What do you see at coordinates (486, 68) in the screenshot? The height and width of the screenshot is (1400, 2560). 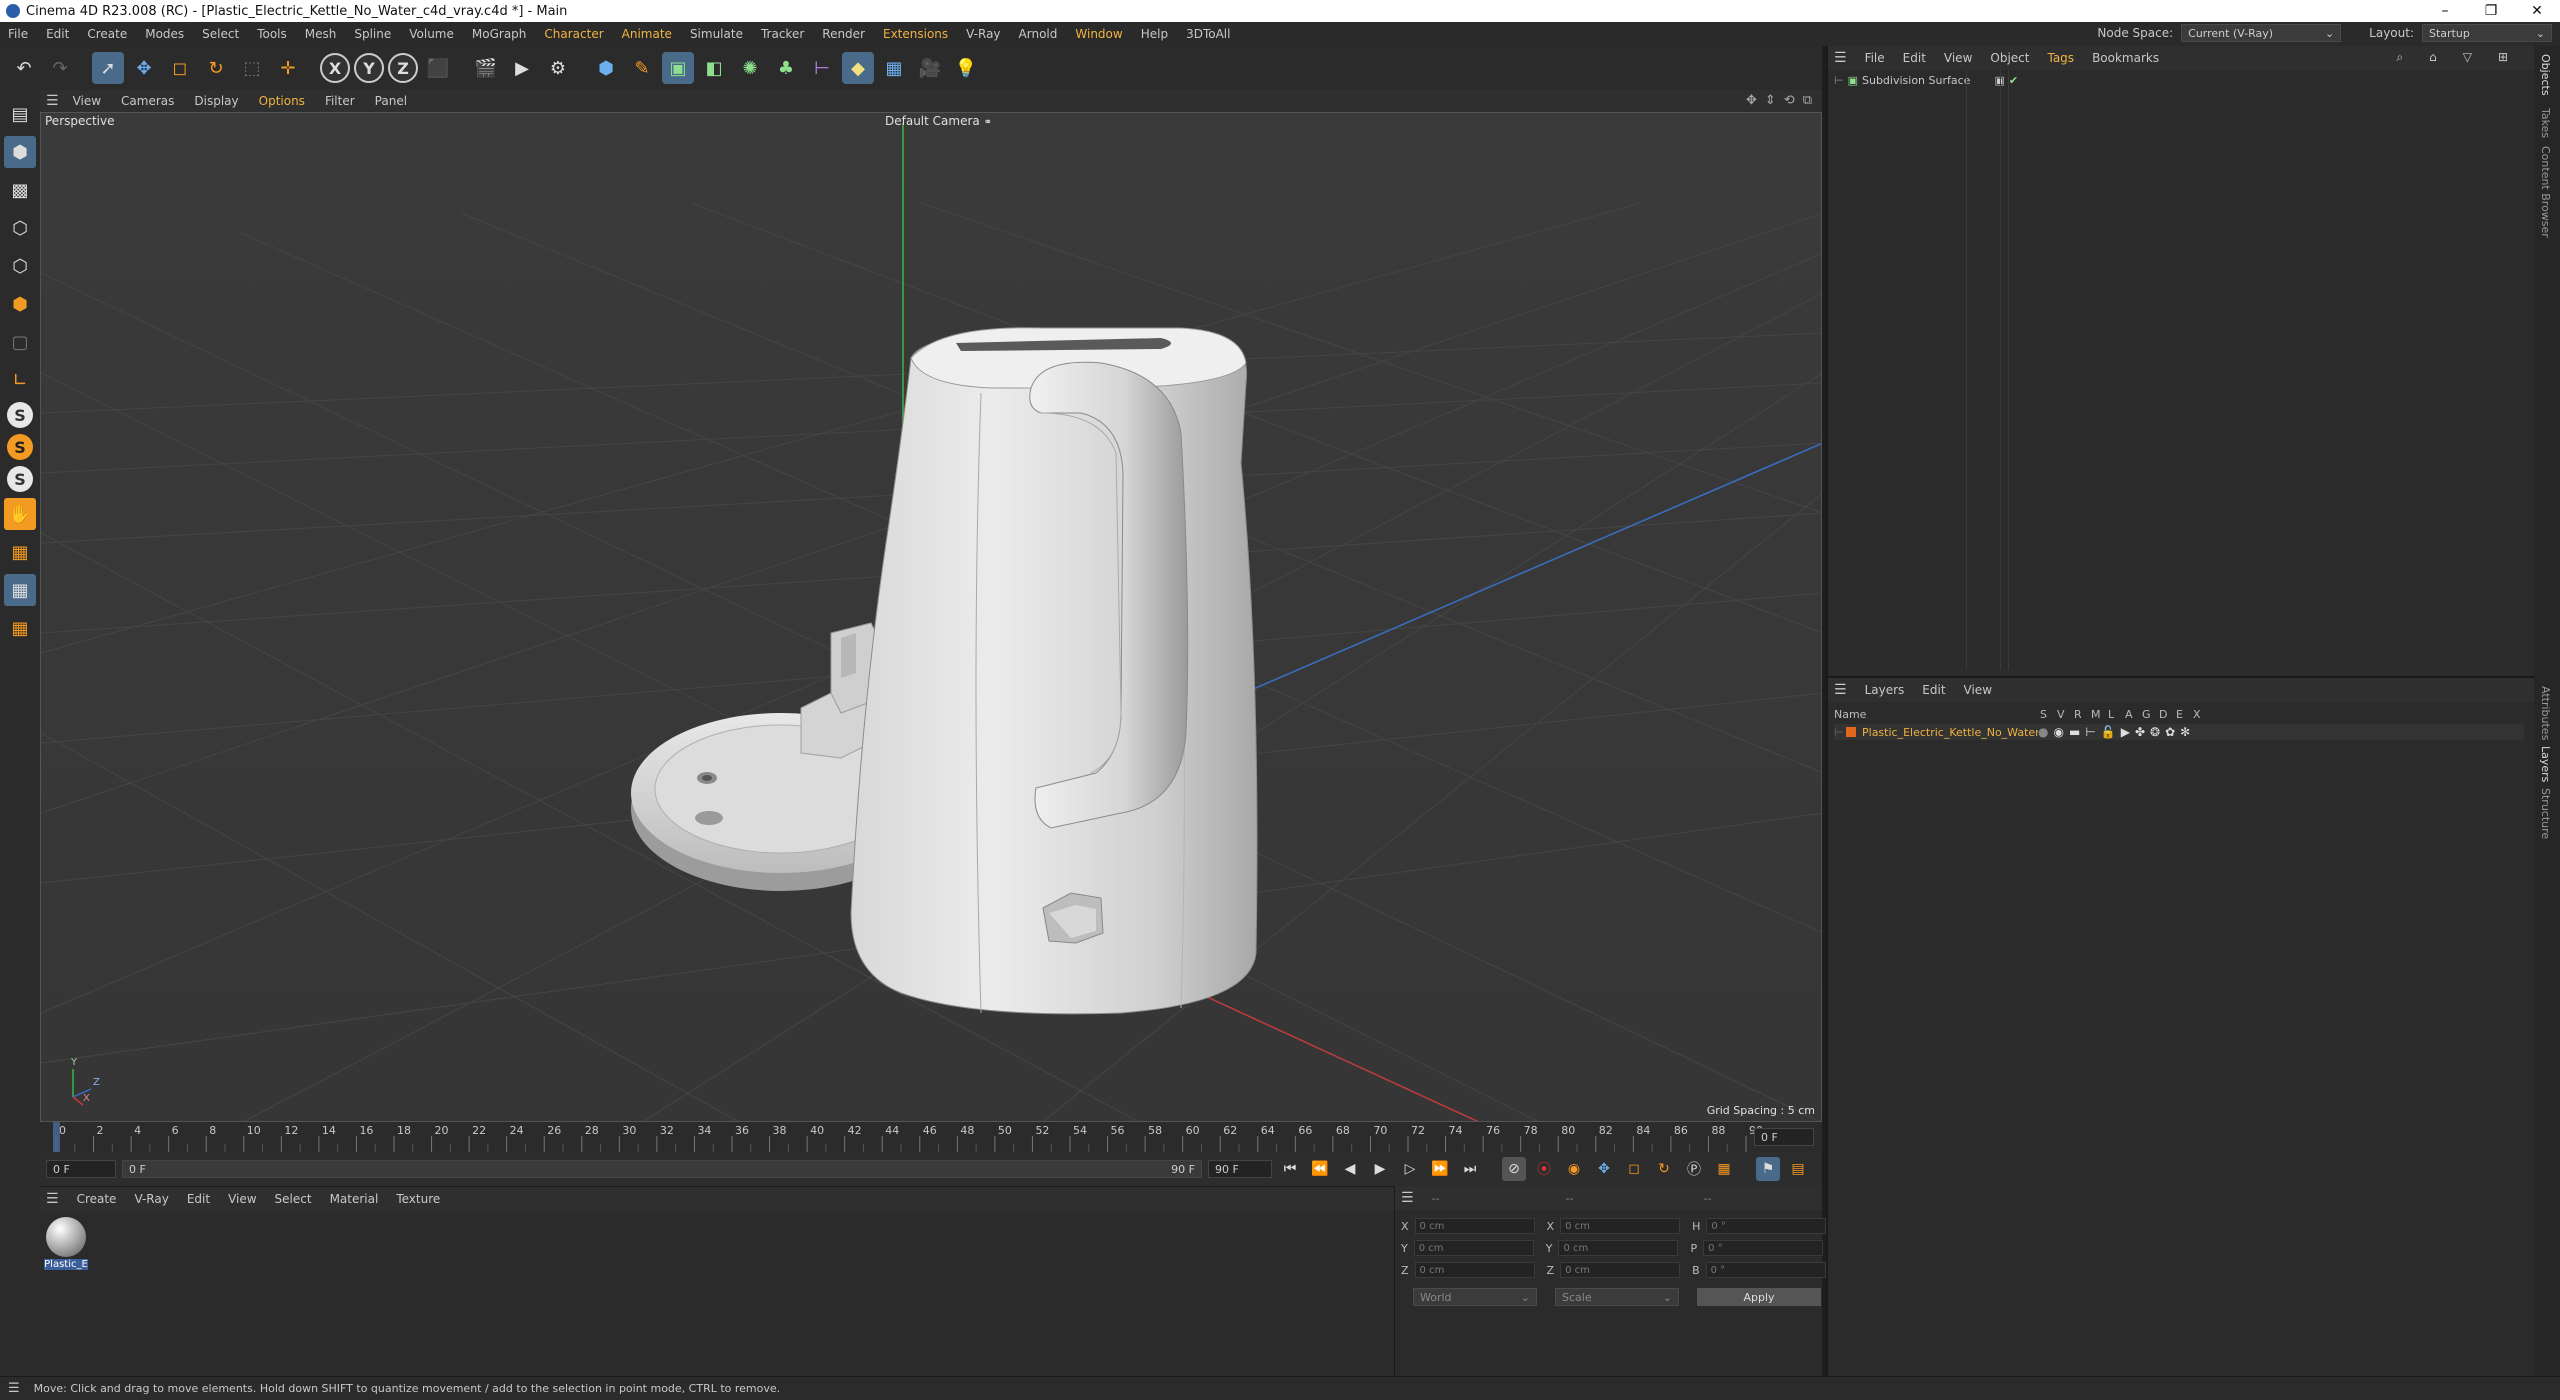 I see `render-region-icon: 🎬` at bounding box center [486, 68].